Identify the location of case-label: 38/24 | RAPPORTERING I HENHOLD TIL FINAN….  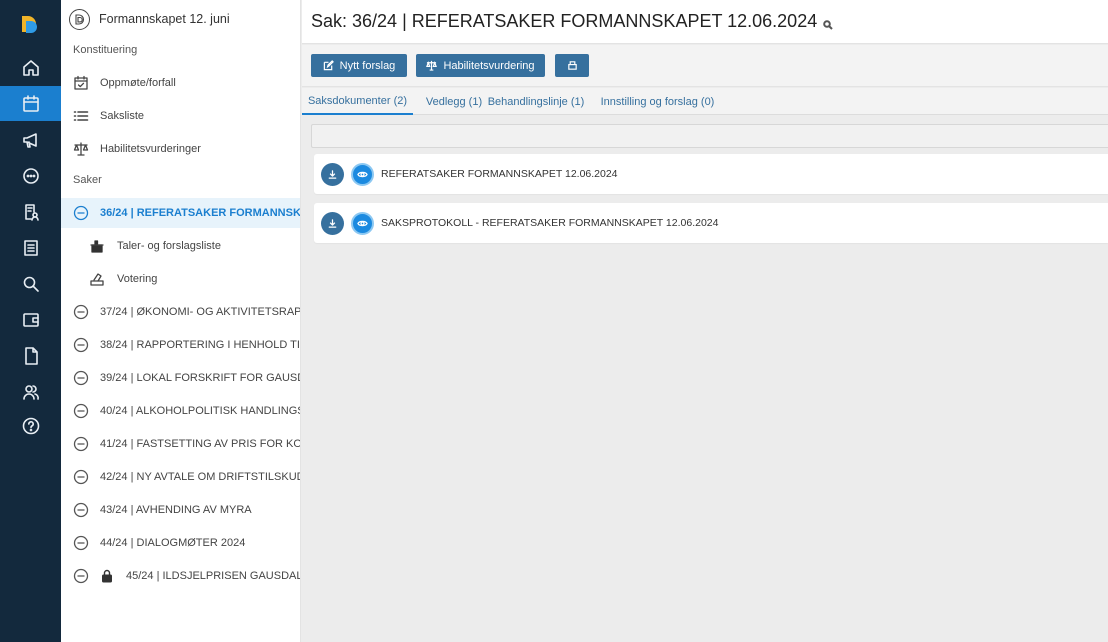
(200, 345).